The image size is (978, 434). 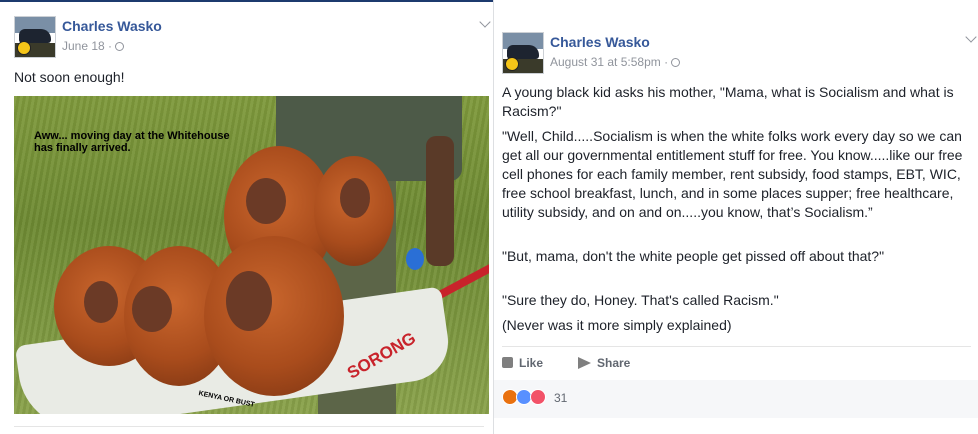 What do you see at coordinates (614, 363) in the screenshot?
I see `share-label: Share` at bounding box center [614, 363].